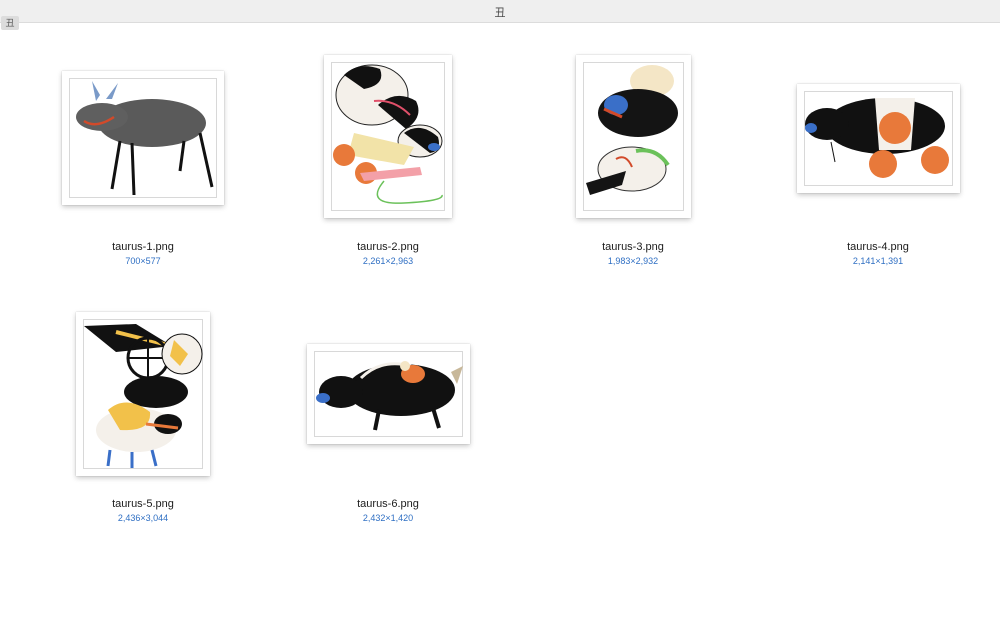  Describe the element at coordinates (10, 23) in the screenshot. I see `folder-tag-button: 丑` at that location.